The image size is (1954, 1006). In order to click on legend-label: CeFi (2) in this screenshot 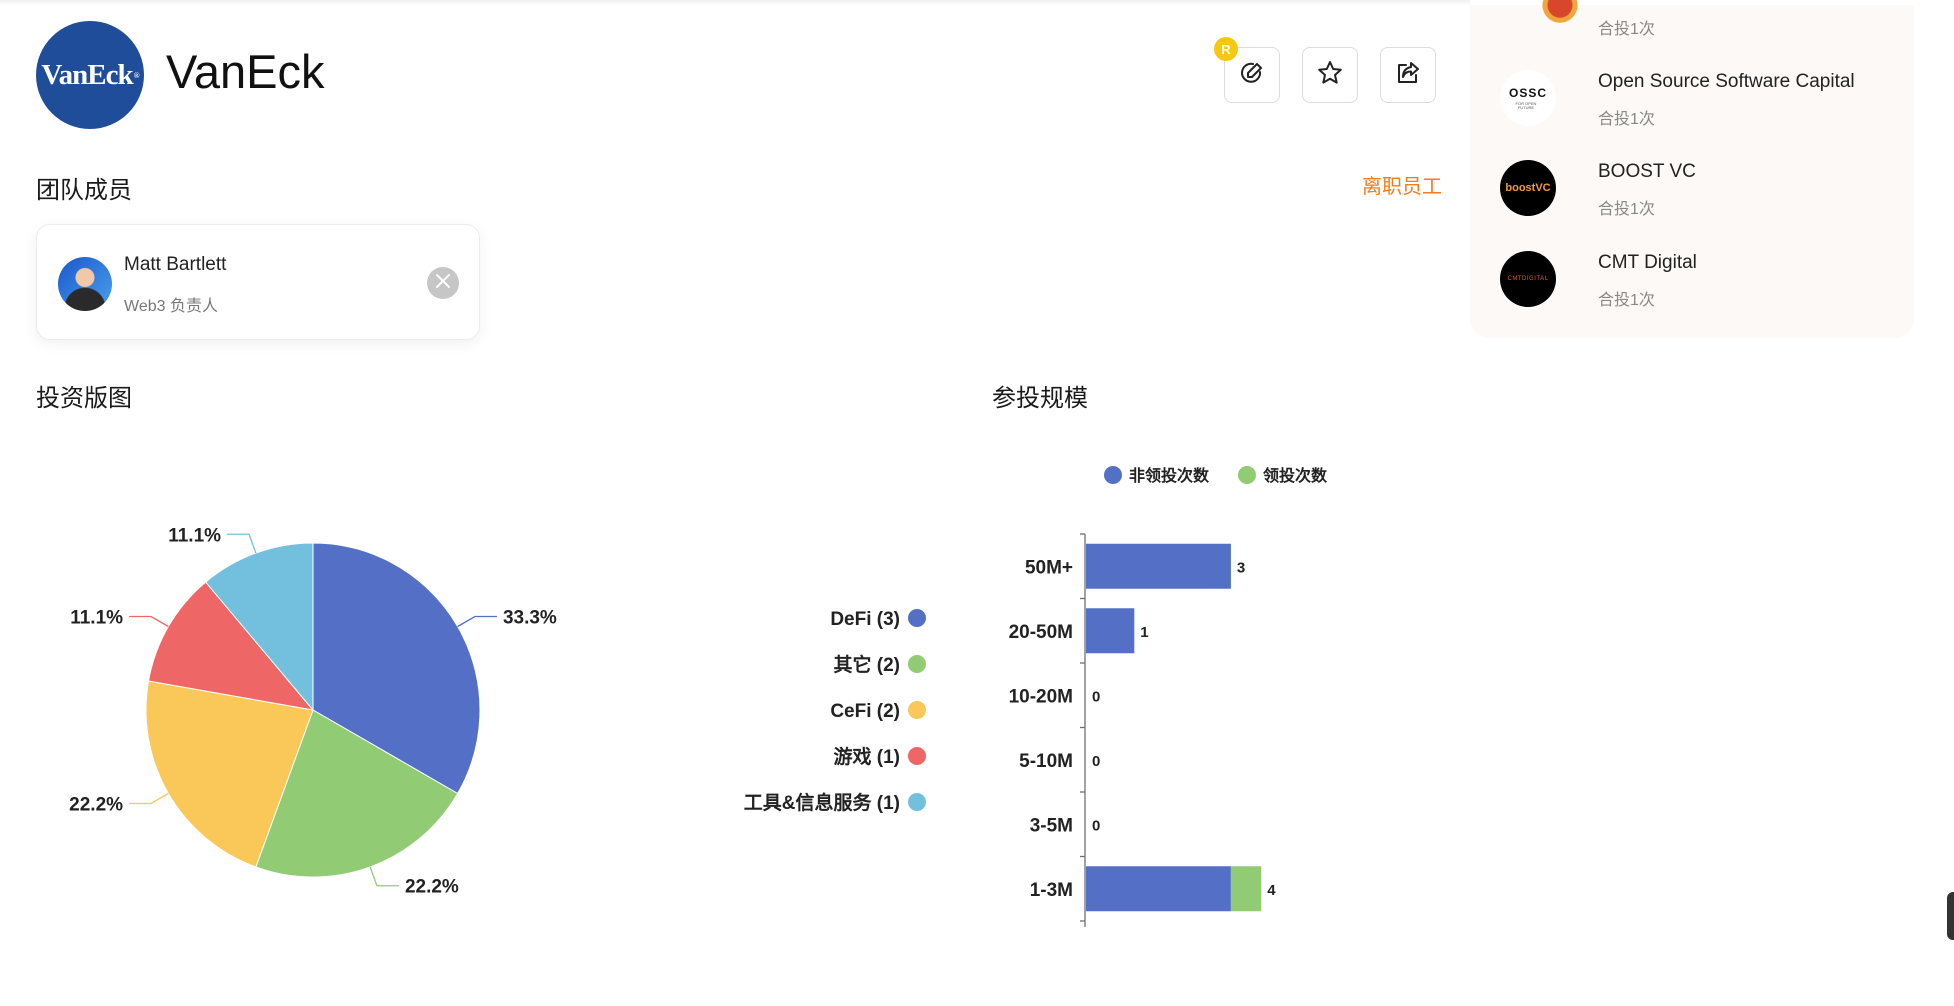, I will do `click(865, 711)`.